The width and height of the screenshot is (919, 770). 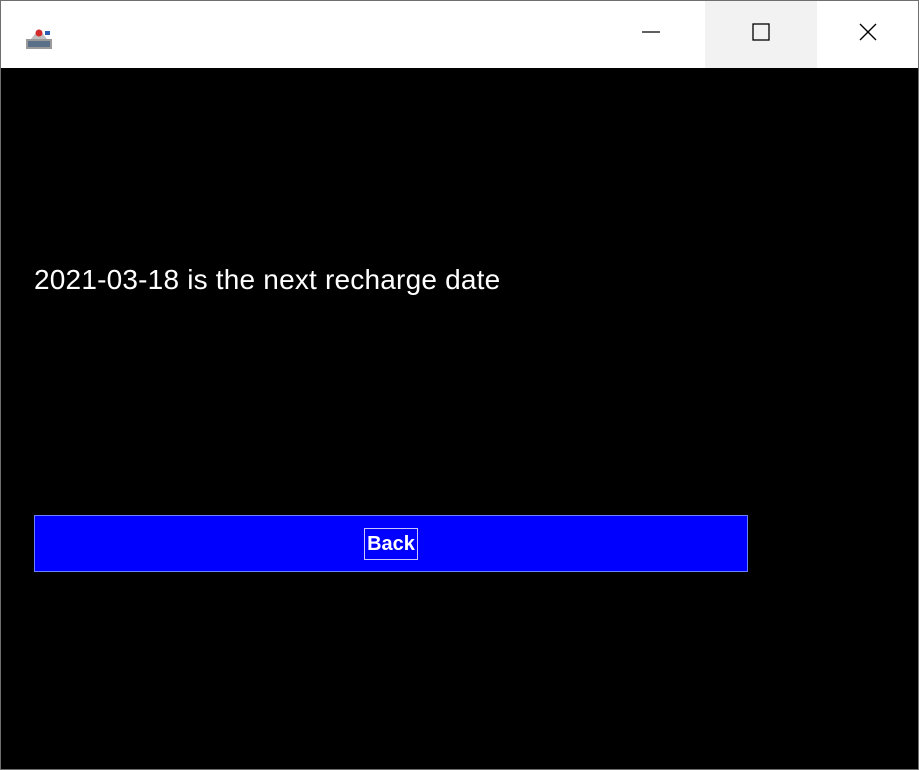 What do you see at coordinates (267, 279) in the screenshot?
I see `recharge-date-message: 2021-03-18 is the next recharge date` at bounding box center [267, 279].